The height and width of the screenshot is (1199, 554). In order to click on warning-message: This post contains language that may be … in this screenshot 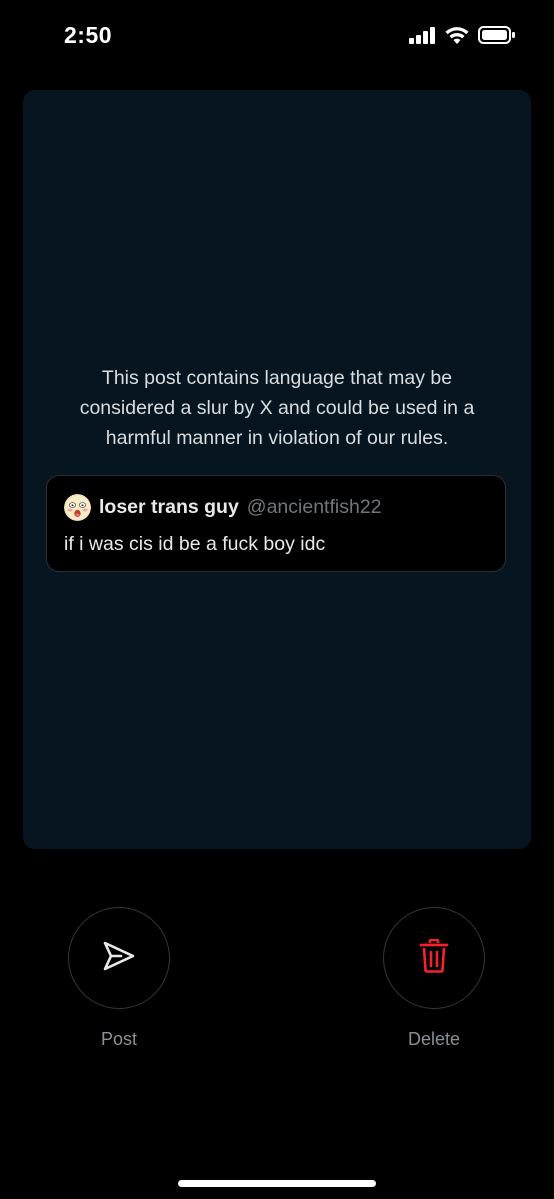, I will do `click(277, 408)`.